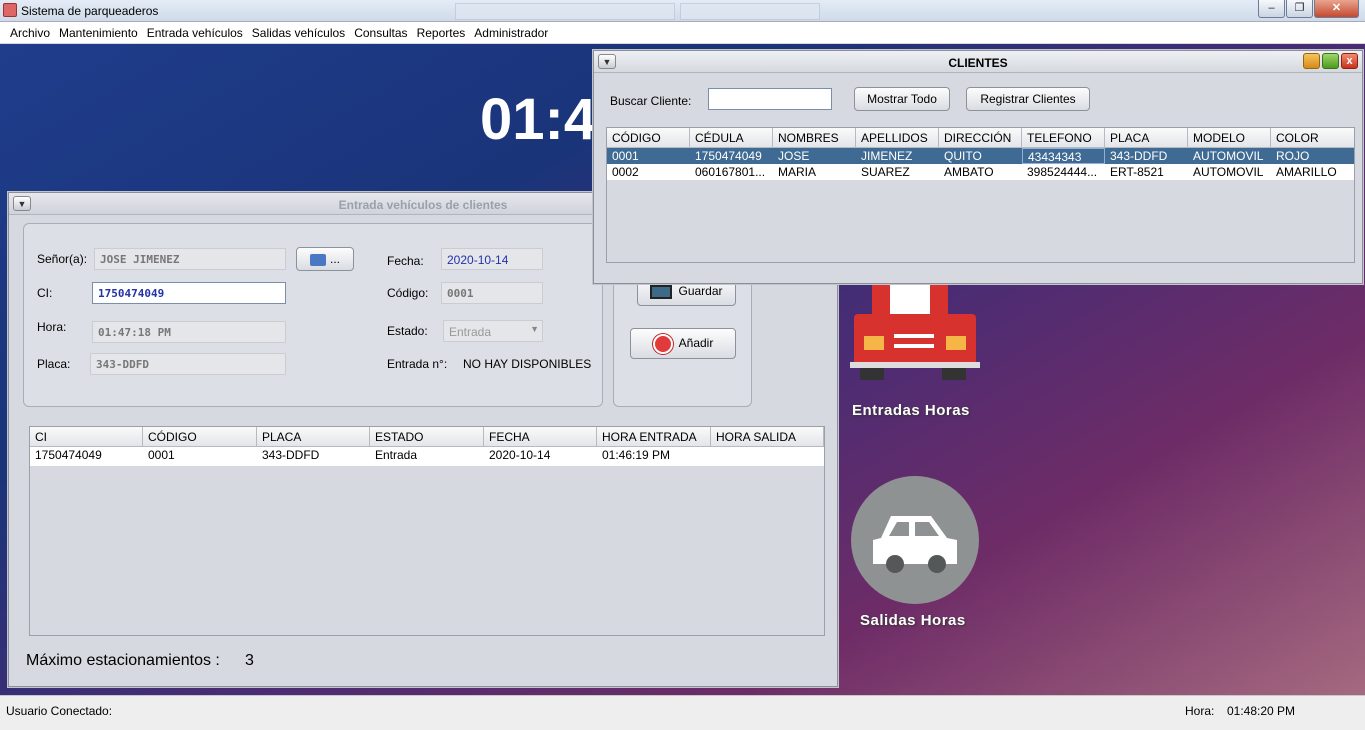  What do you see at coordinates (98, 32) in the screenshot?
I see `menu-mantenimiento: Mantenimiento` at bounding box center [98, 32].